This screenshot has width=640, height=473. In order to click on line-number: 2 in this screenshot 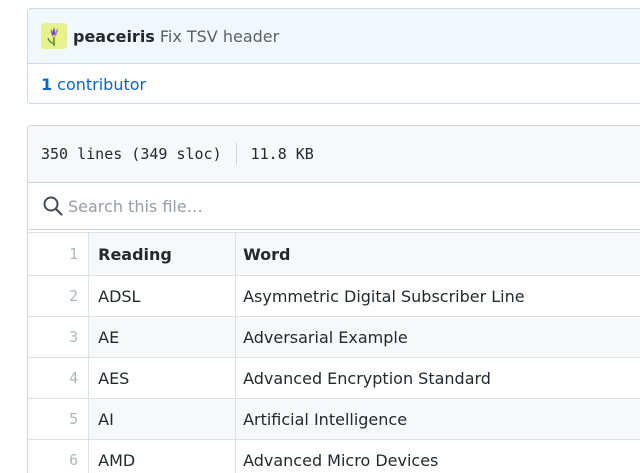, I will do `click(58, 296)`.